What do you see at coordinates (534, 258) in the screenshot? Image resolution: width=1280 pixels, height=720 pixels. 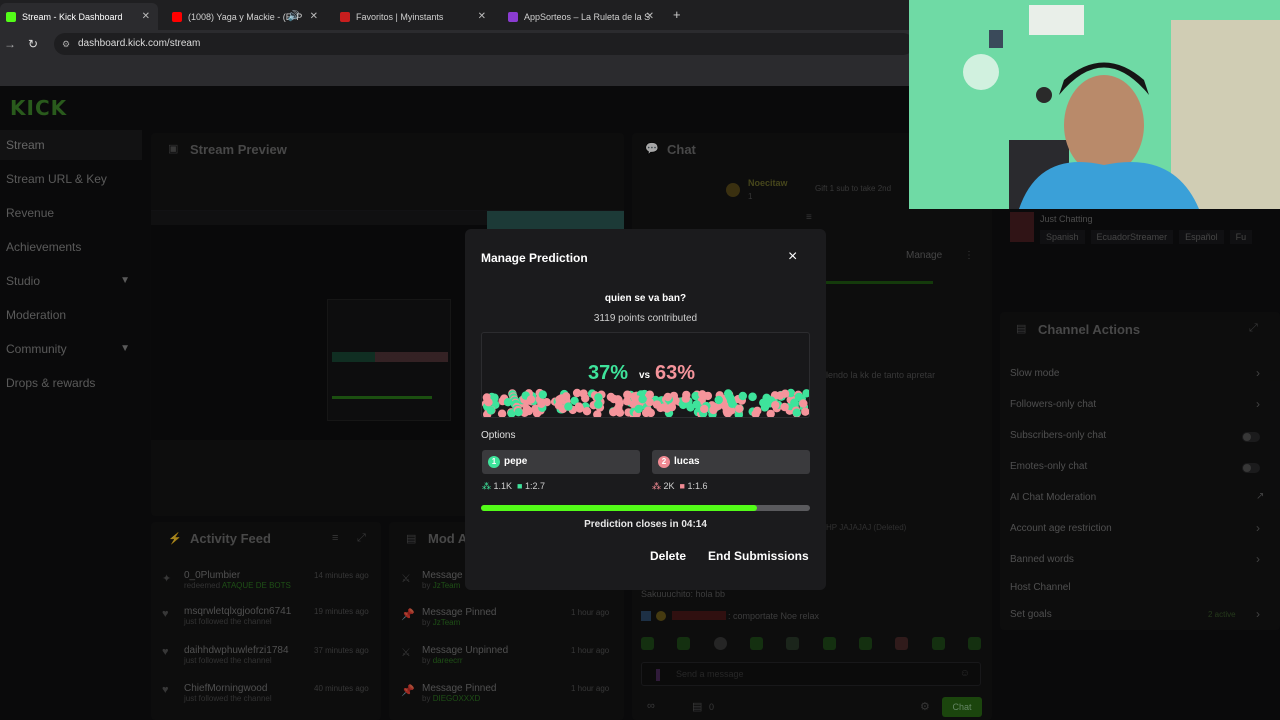 I see `modal-title: Manage Prediction` at bounding box center [534, 258].